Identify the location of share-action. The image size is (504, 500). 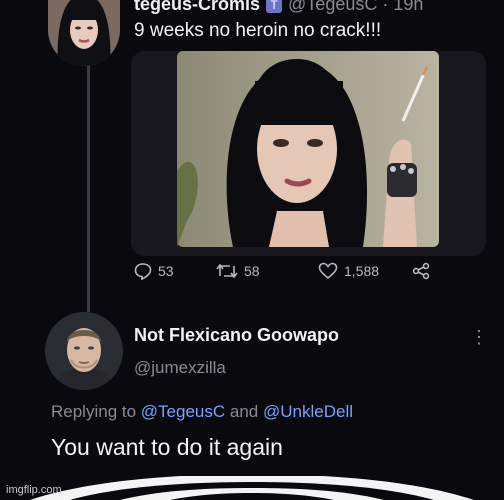
(421, 271).